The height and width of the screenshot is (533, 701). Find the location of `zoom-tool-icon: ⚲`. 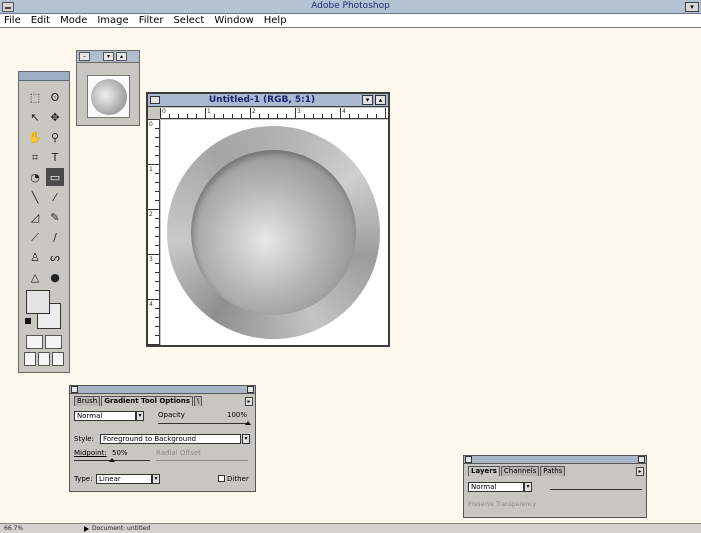

zoom-tool-icon: ⚲ is located at coordinates (55, 137).